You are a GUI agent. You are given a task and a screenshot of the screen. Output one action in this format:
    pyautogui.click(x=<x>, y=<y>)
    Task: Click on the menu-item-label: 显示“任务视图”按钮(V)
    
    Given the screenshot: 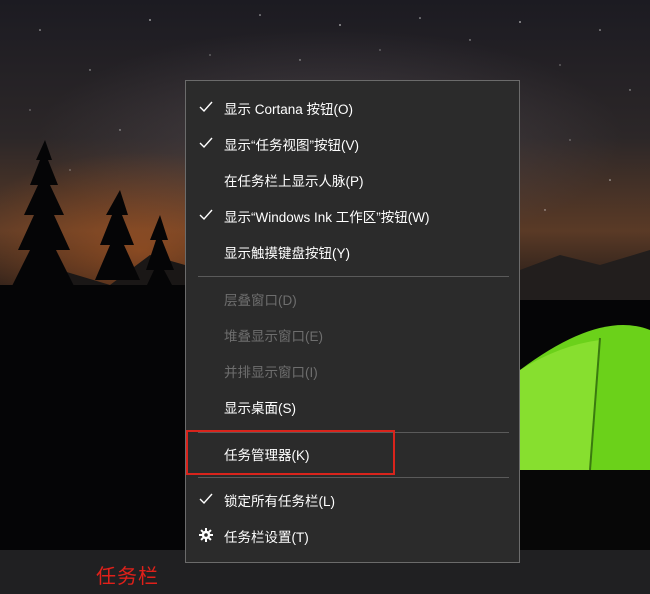 What is the action you would take?
    pyautogui.click(x=291, y=145)
    